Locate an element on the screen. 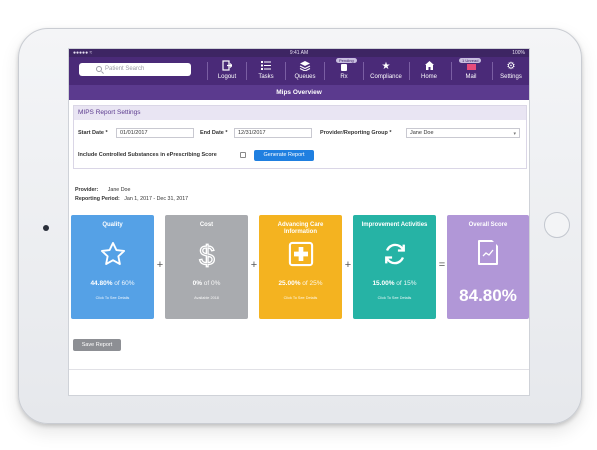 Image resolution: width=597 pixels, height=450 pixels. ia-score: 15.00% of 15% is located at coordinates (394, 283).